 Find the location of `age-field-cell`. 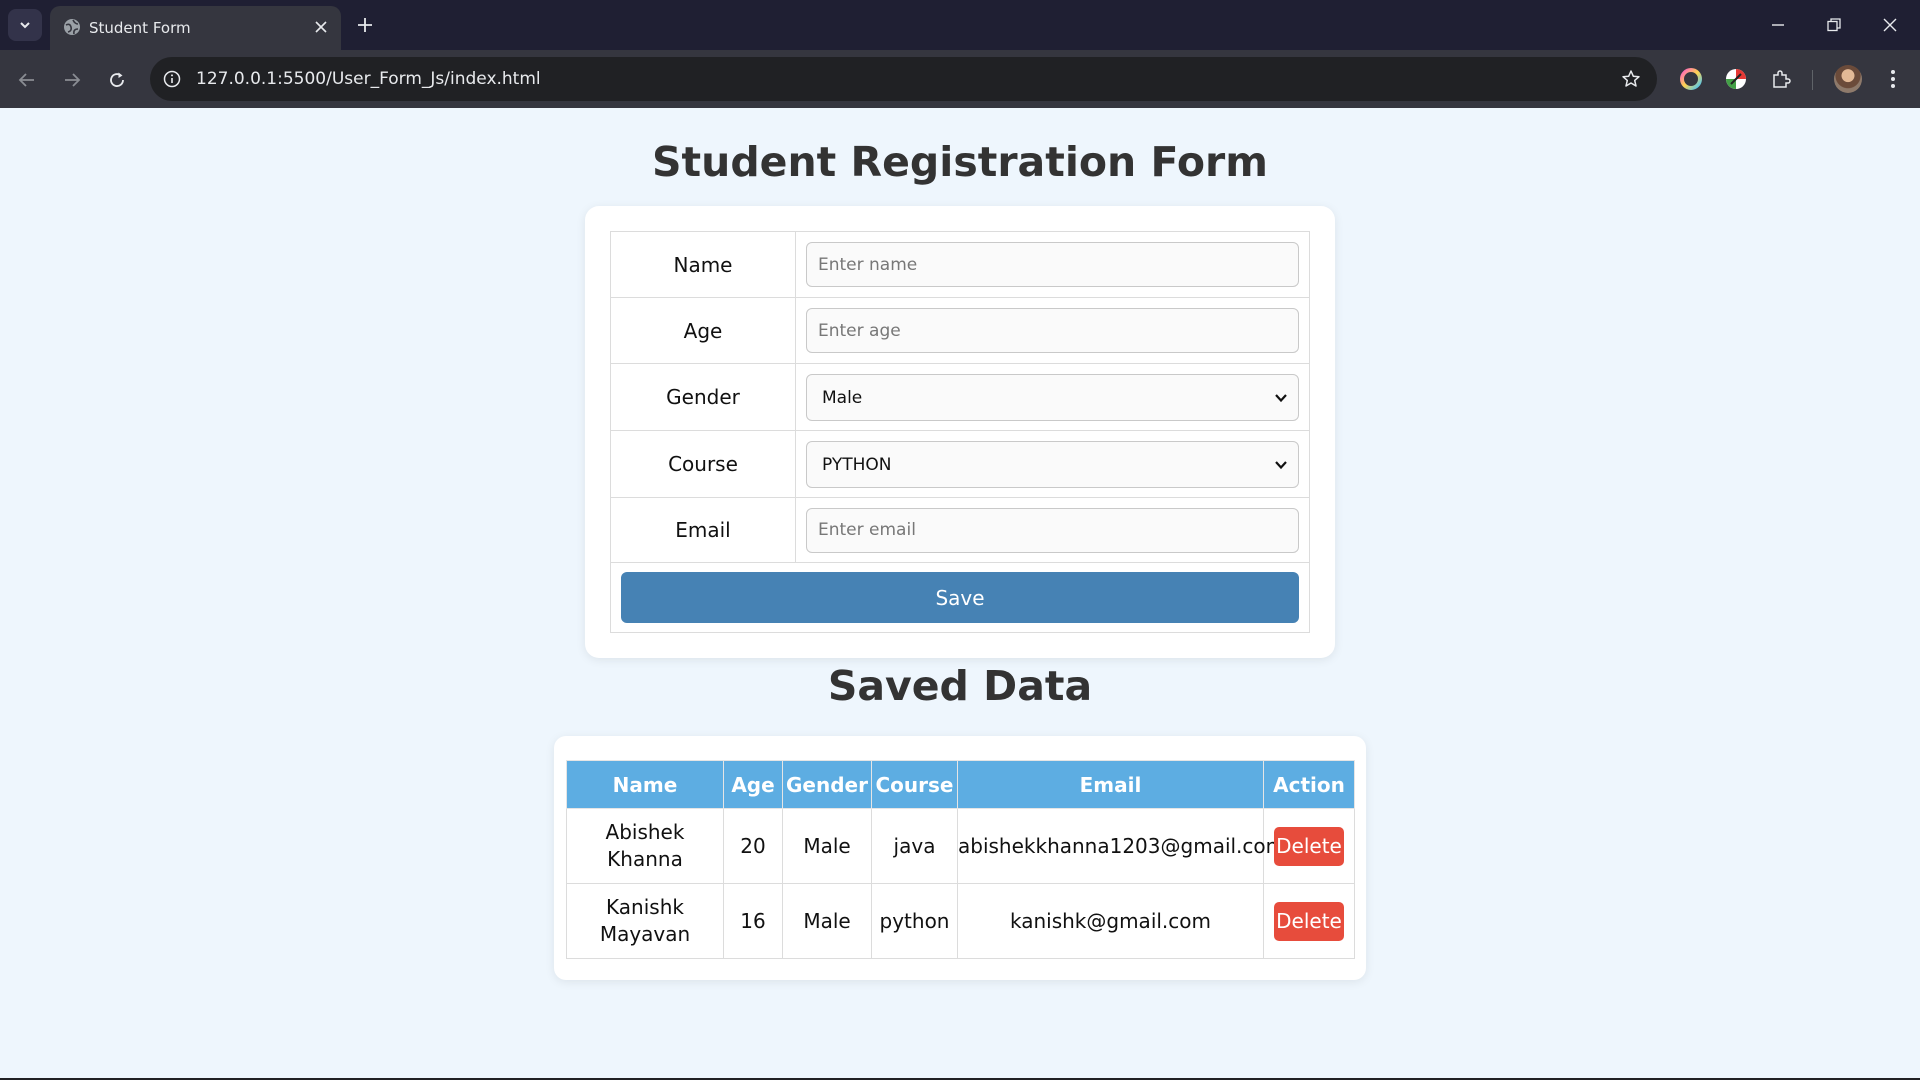

age-field-cell is located at coordinates (1052, 330).